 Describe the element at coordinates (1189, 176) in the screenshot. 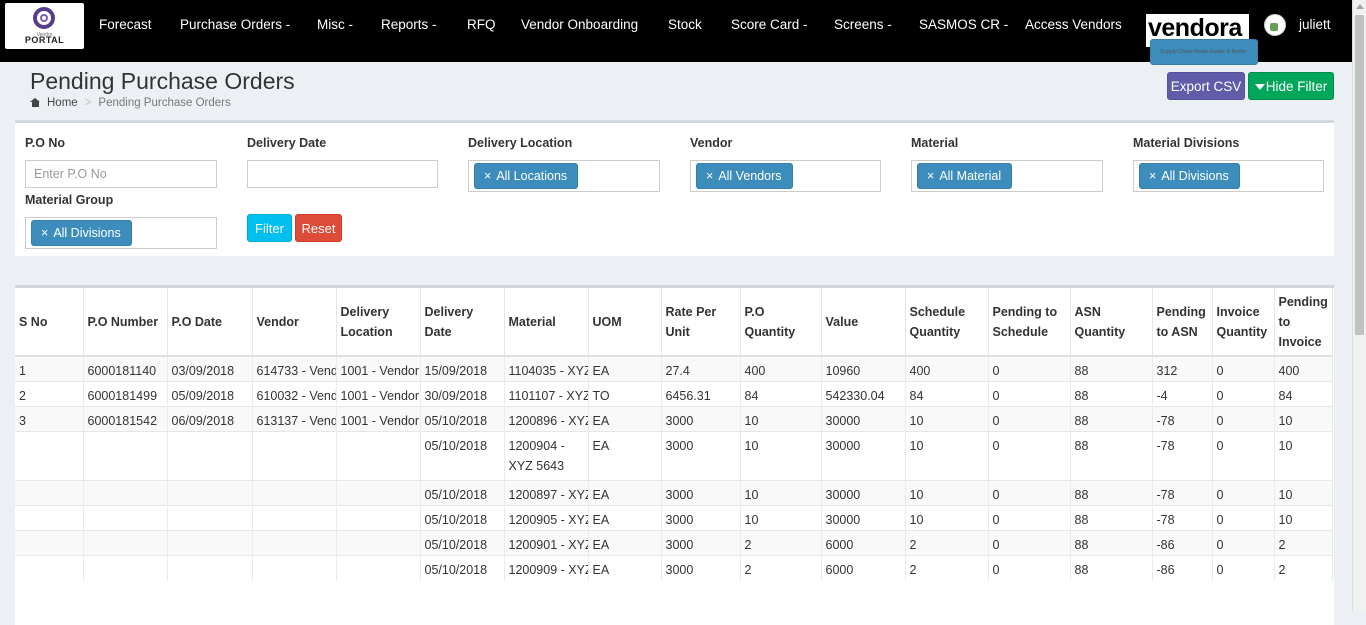

I see `material-divisions-tag: × All Divisions` at that location.